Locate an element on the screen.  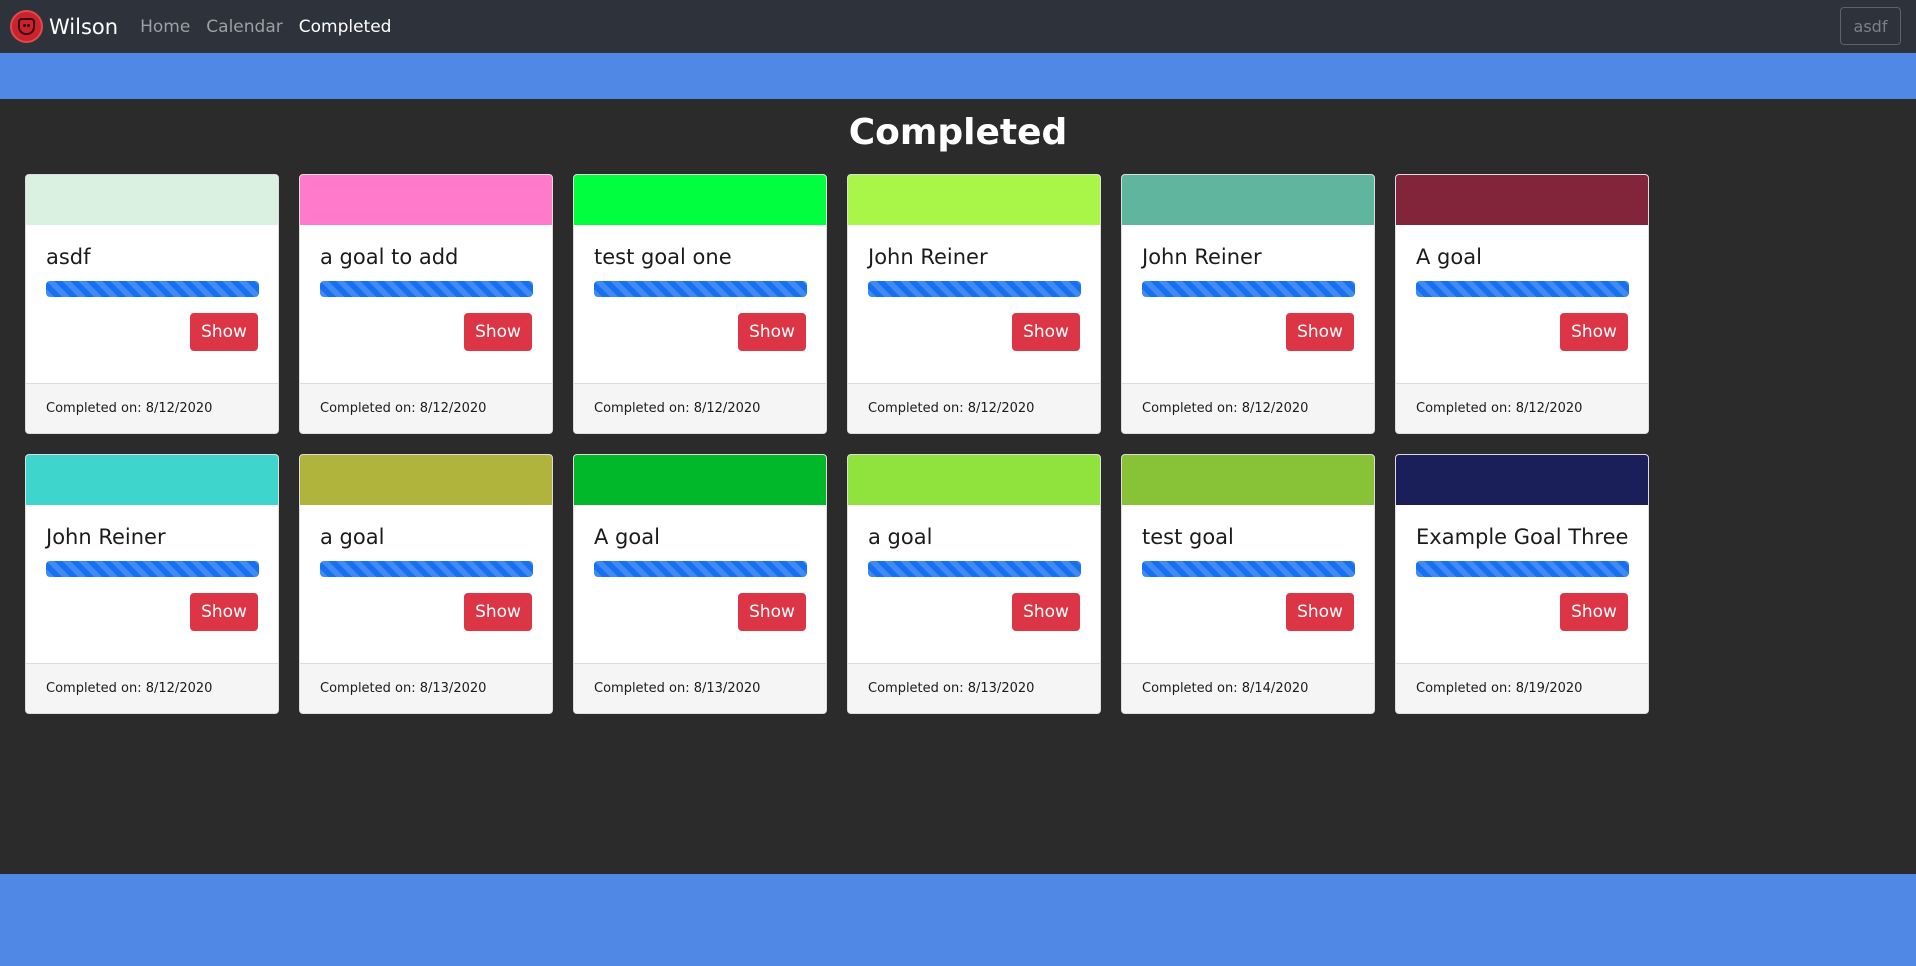
footer-band is located at coordinates (958, 920).